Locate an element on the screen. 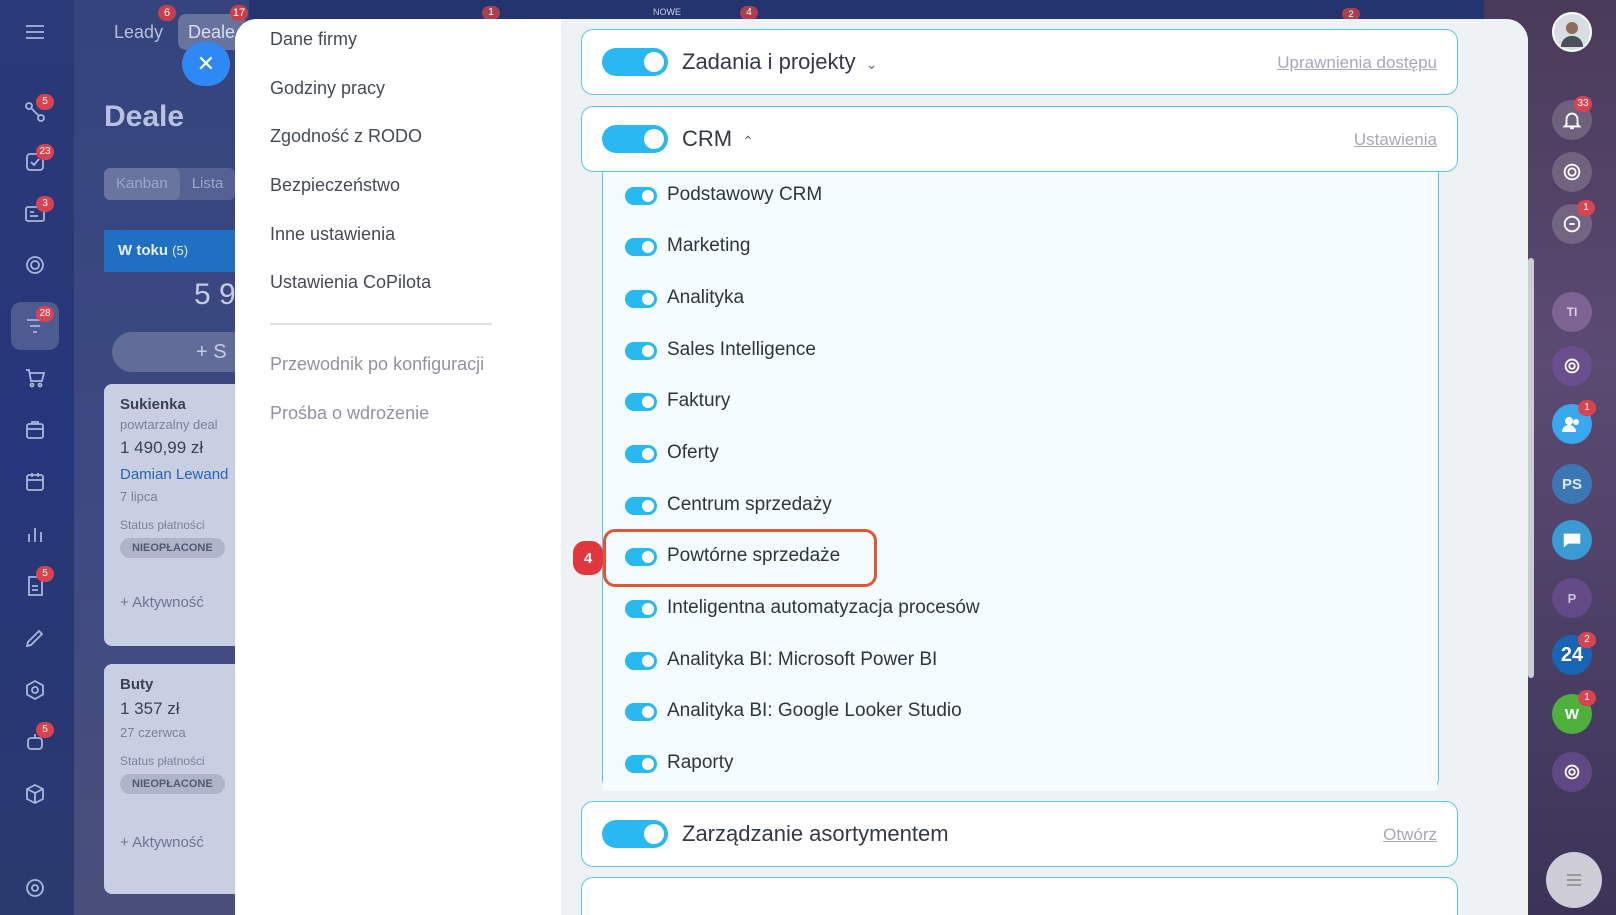 Image resolution: width=1616 pixels, height=915 pixels. scrollbar is located at coordinates (1531, 468).